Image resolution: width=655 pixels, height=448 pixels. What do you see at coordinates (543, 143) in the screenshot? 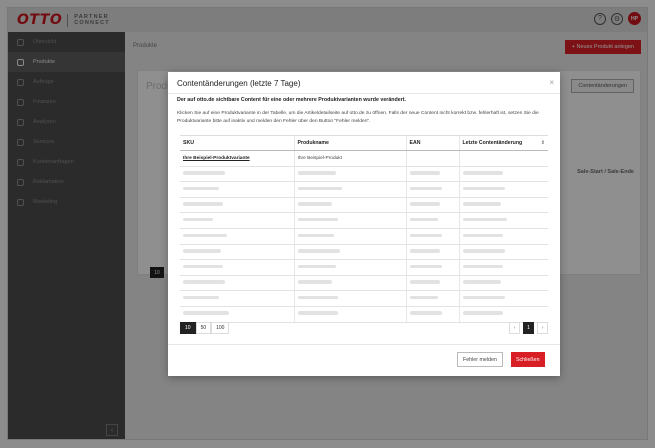
I see `sort-icon: ⇕` at bounding box center [543, 143].